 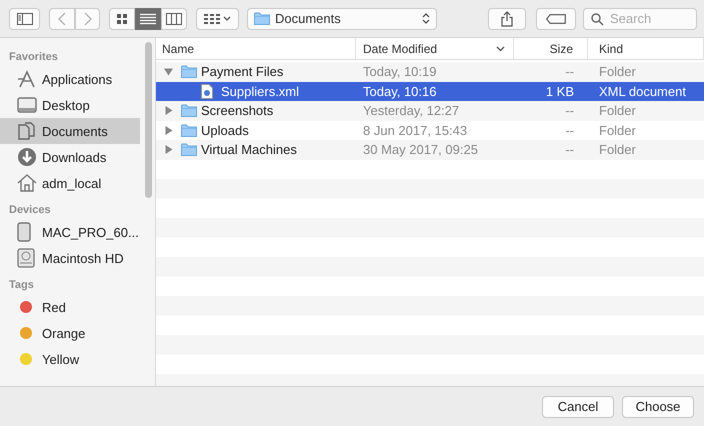 What do you see at coordinates (33, 57) in the screenshot?
I see `sidebar-section-title: Favorites` at bounding box center [33, 57].